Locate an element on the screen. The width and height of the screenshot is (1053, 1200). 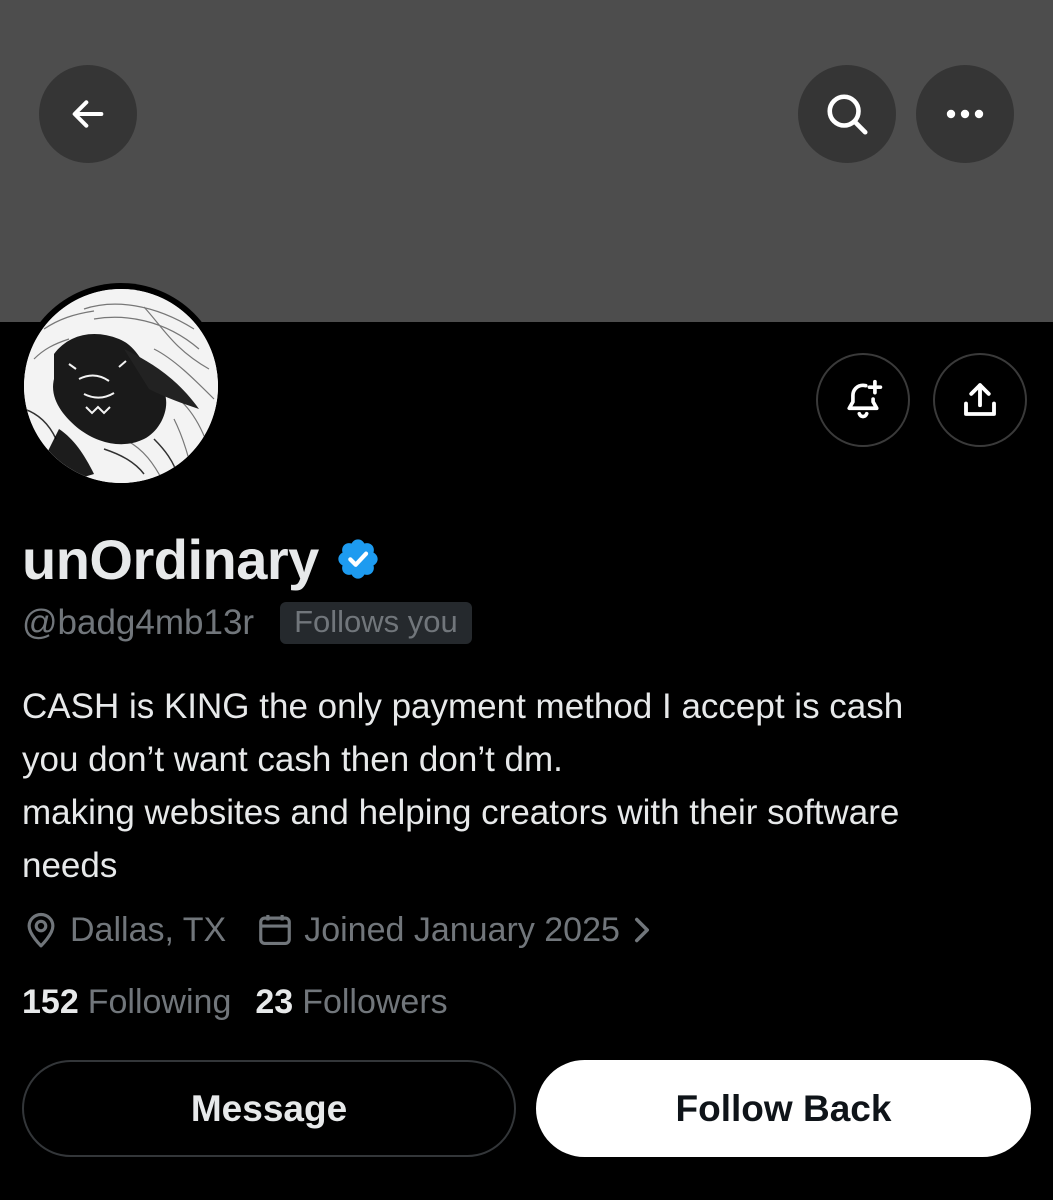
joined-date-link: Joined January 2025 is located at coordinates (454, 930).